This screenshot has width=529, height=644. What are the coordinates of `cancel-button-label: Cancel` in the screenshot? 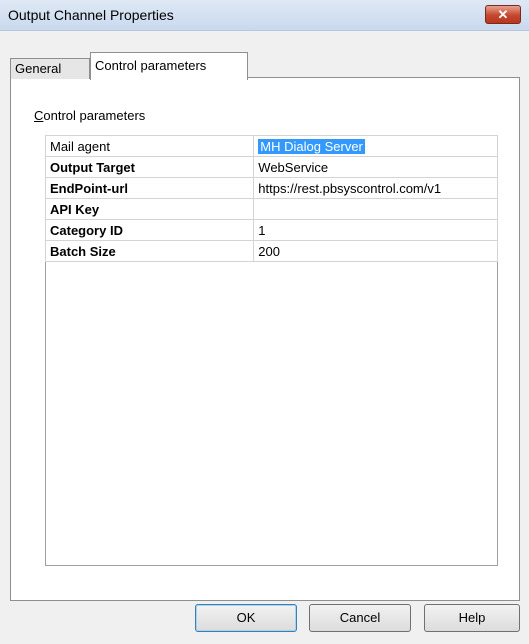 It's located at (360, 617).